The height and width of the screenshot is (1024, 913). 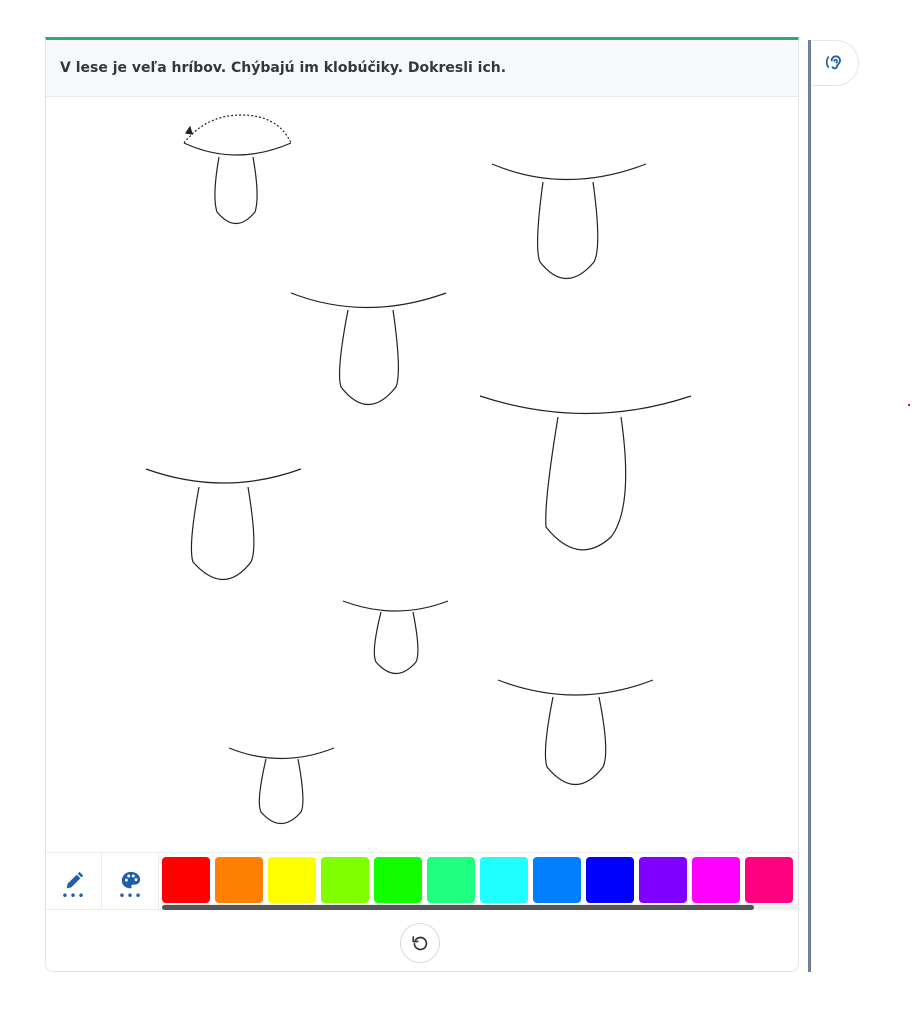 I want to click on palette-tool-button: •••, so click(x=131, y=881).